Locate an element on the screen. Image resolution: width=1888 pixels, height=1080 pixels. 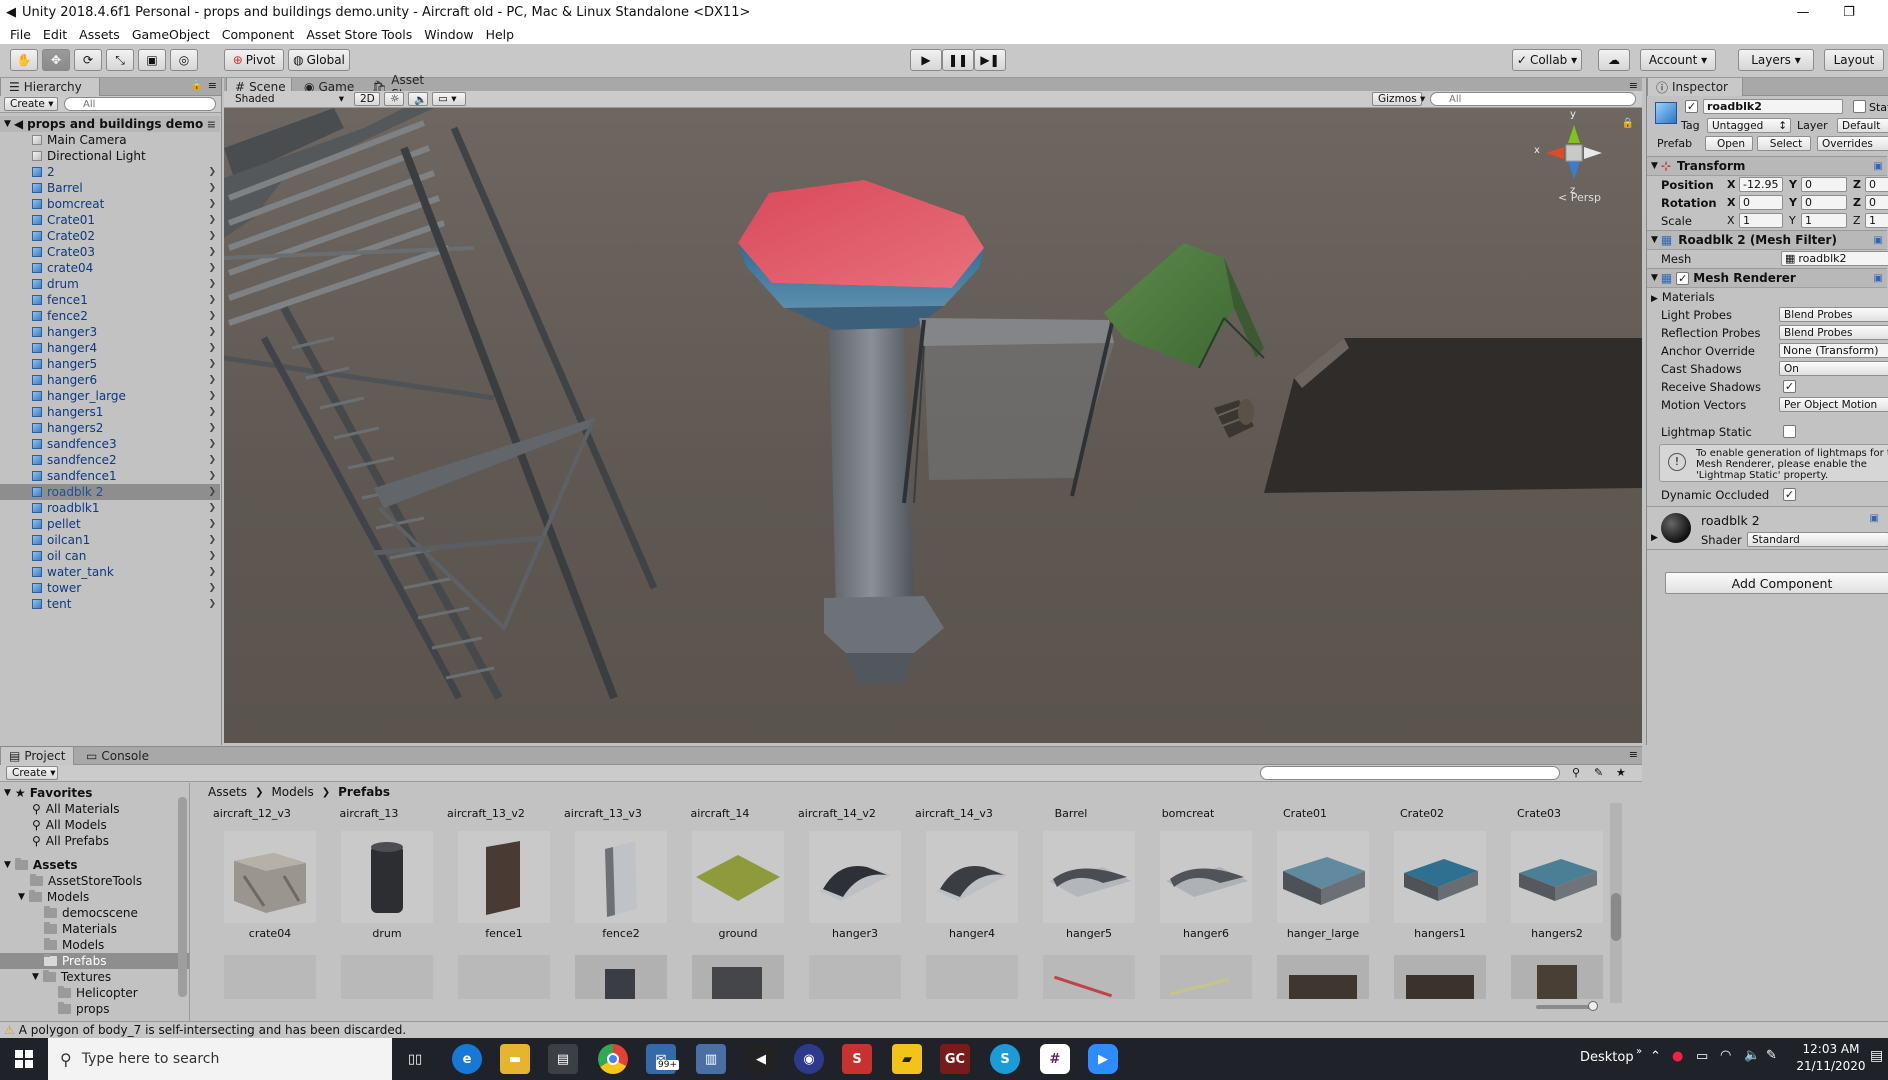
asset-label: hanger_large is located at coordinates (1323, 933).